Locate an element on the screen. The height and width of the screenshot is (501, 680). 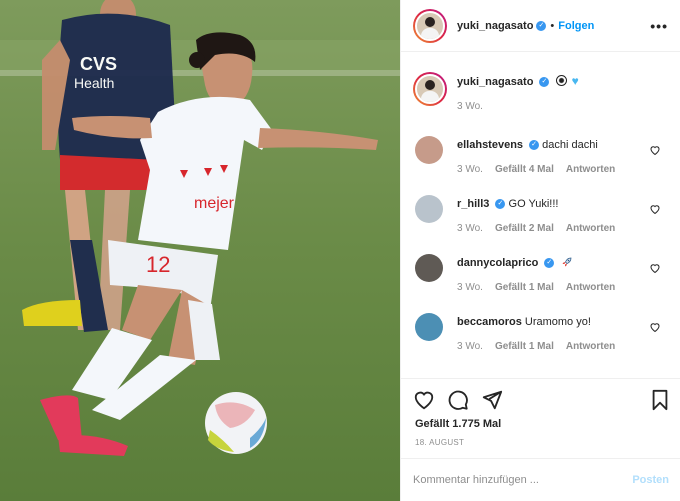
post-comment-button: Posten is located at coordinates (650, 480).